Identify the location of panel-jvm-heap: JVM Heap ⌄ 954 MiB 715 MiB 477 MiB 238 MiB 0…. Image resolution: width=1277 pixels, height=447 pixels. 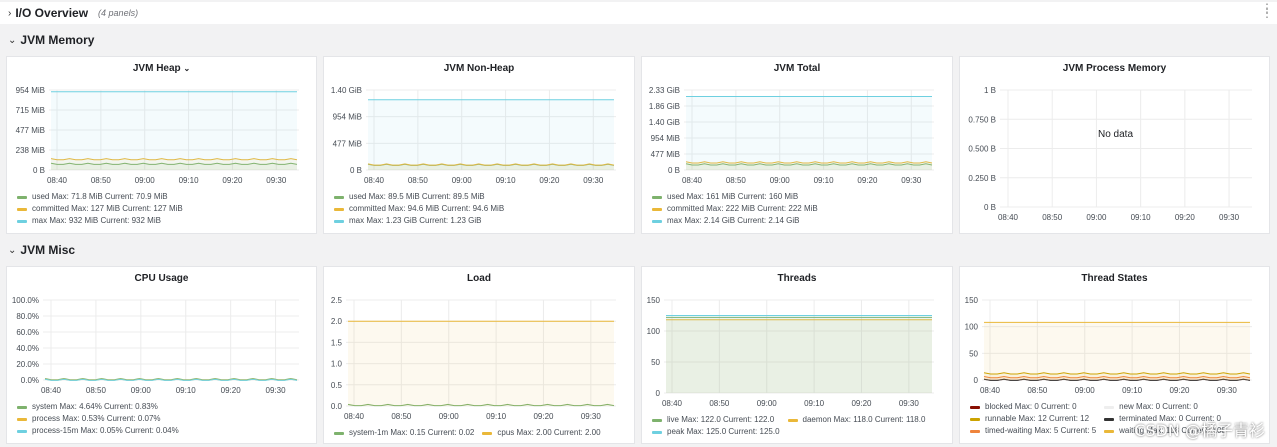
(161, 145).